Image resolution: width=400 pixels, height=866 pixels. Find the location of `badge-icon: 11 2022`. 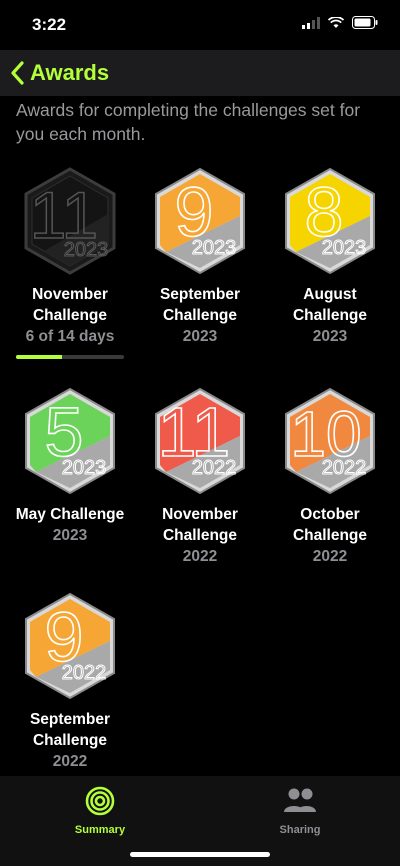

badge-icon: 11 2022 is located at coordinates (200, 441).